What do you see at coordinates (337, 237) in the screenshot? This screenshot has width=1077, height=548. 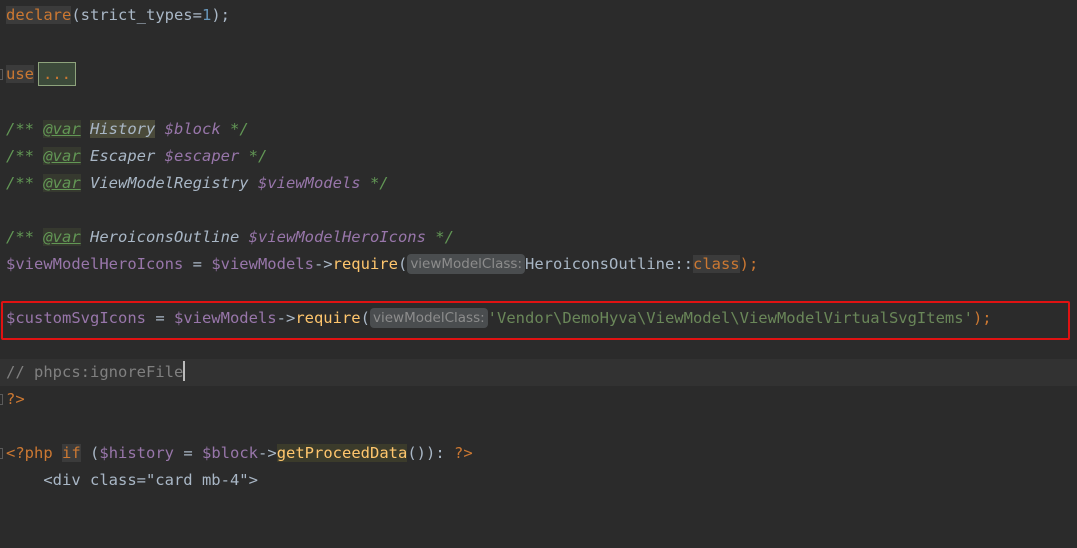 I see `doc-variable: $viewModelHeroIcons` at bounding box center [337, 237].